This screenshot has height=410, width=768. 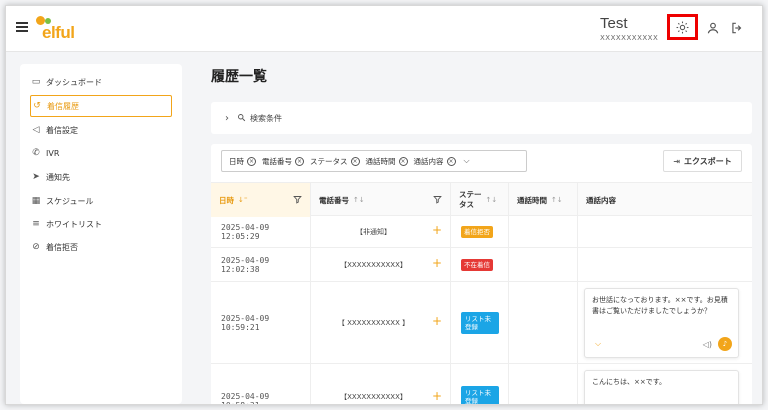 I want to click on sidebar-item-call-blocking: ⊘ 着信拒否, so click(x=101, y=247).